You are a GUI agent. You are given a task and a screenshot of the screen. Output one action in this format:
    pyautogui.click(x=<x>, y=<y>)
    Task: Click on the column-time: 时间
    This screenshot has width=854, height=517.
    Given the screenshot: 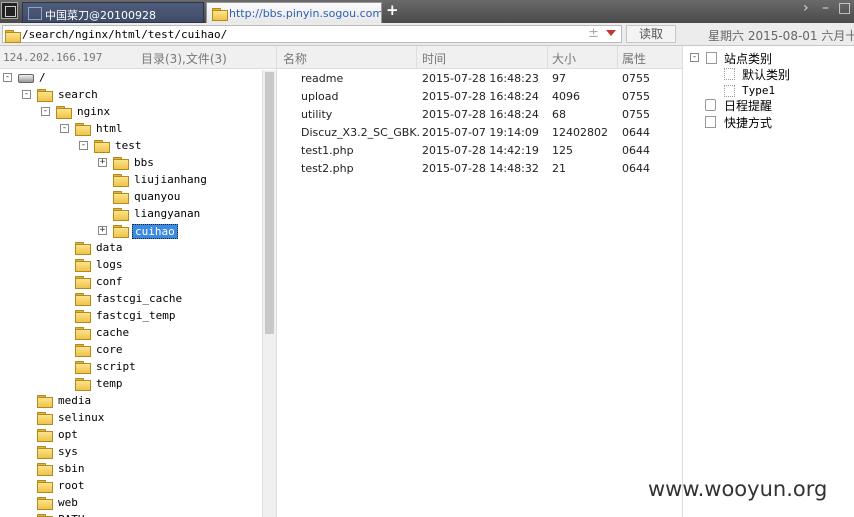 What is the action you would take?
    pyautogui.click(x=434, y=58)
    